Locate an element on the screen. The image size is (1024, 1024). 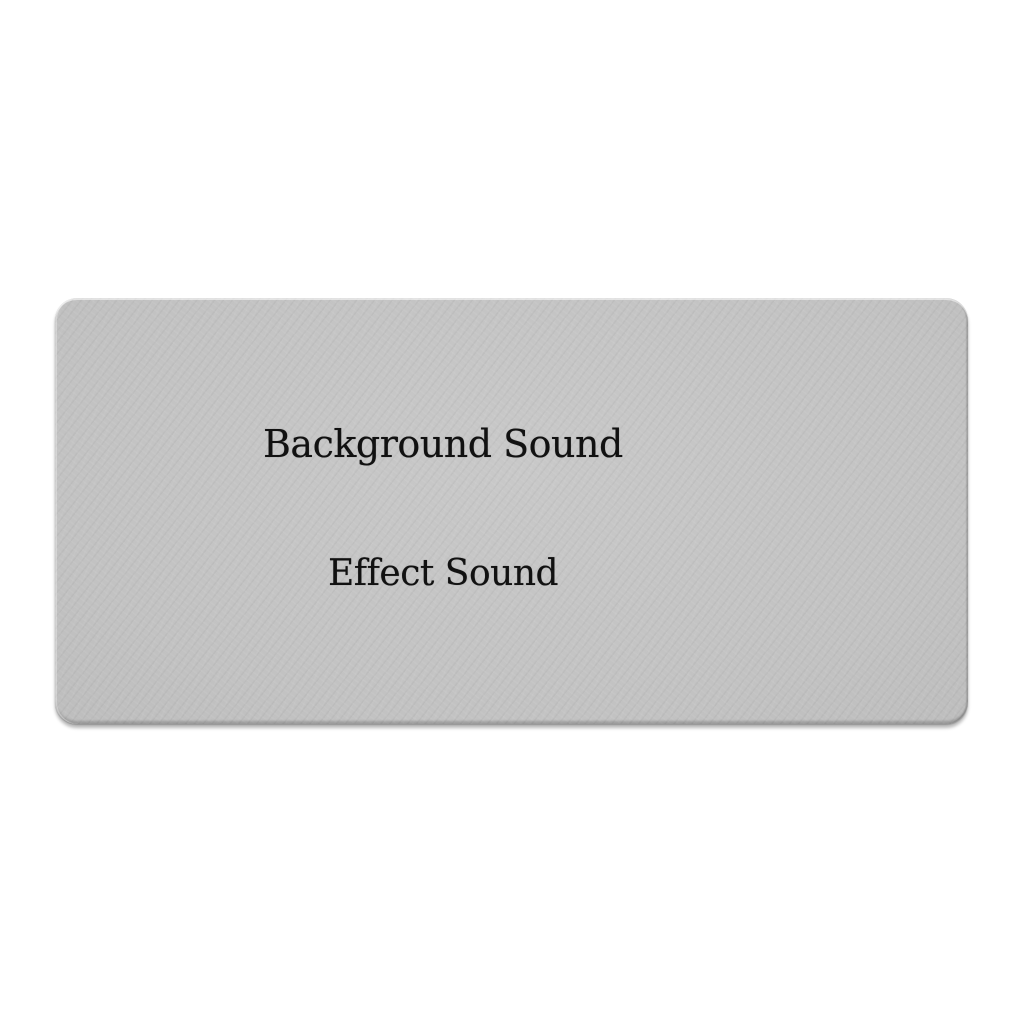
effect-sound-option: Effect Sound is located at coordinates (443, 573).